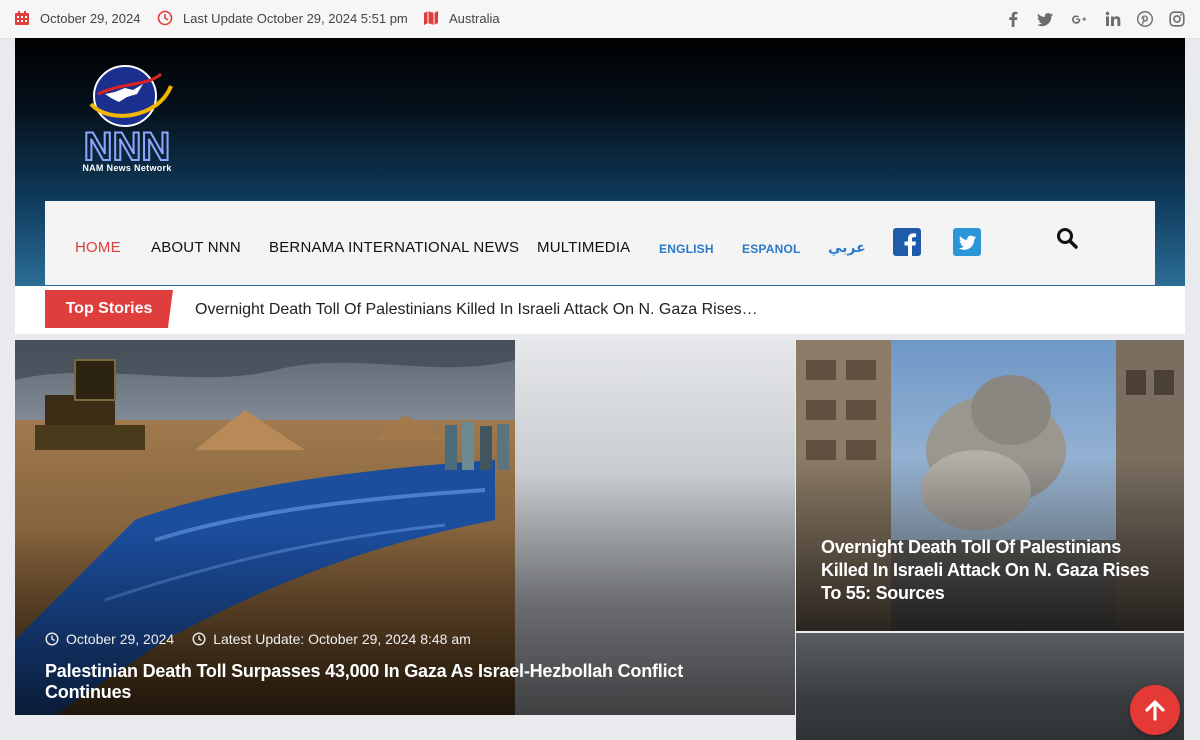 The image size is (1200, 740). Describe the element at coordinates (847, 247) in the screenshot. I see `lang-arabic: عربي` at that location.